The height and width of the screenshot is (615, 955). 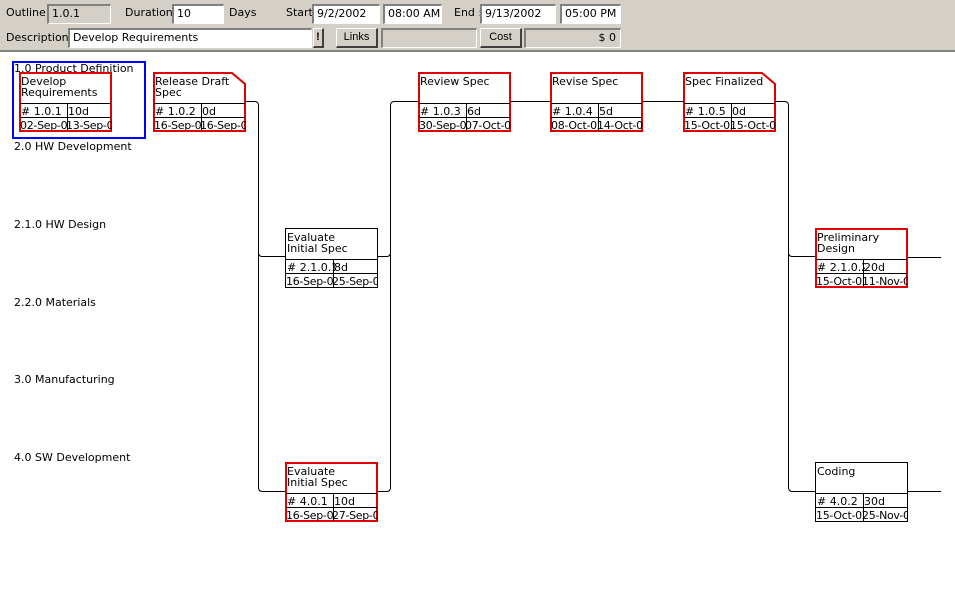 I want to click on task-outline-number: # 4.0.2, so click(x=837, y=501).